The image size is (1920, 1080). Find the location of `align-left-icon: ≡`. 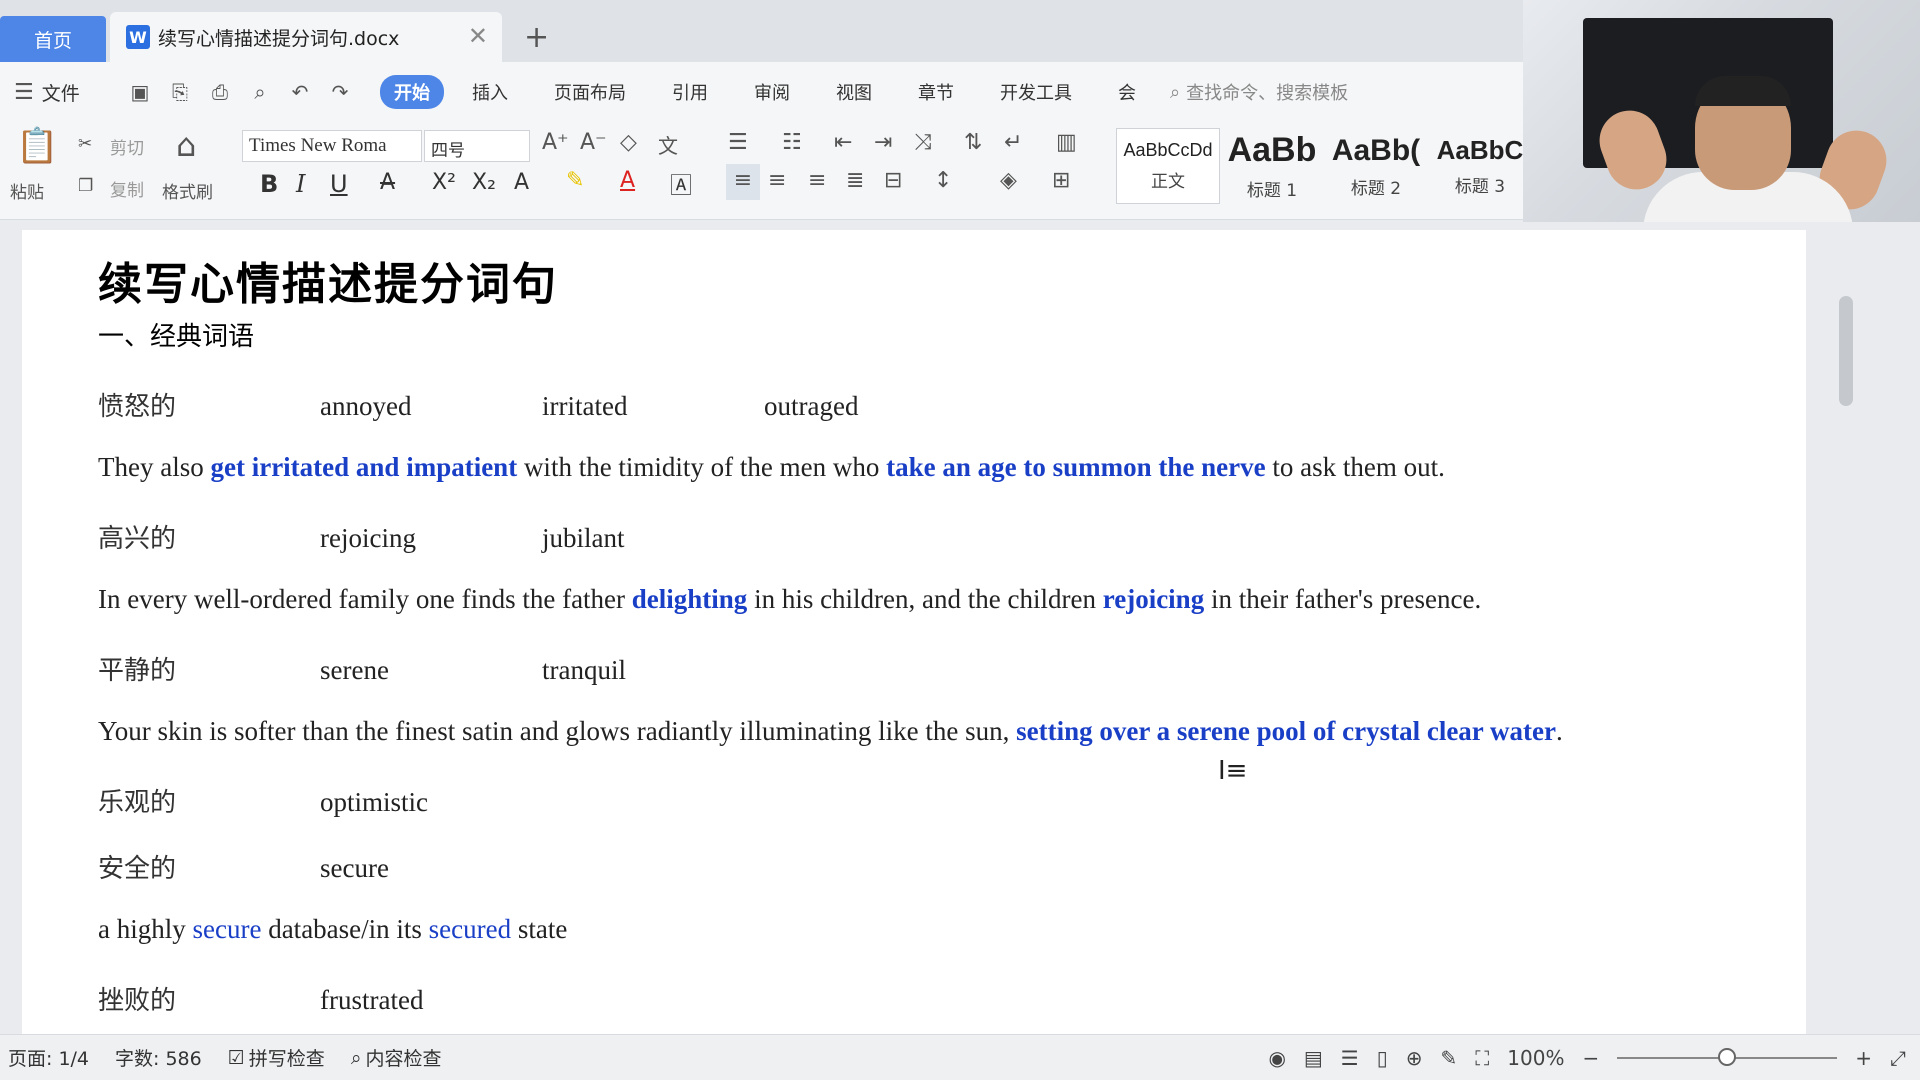

align-left-icon: ≡ is located at coordinates (743, 182).